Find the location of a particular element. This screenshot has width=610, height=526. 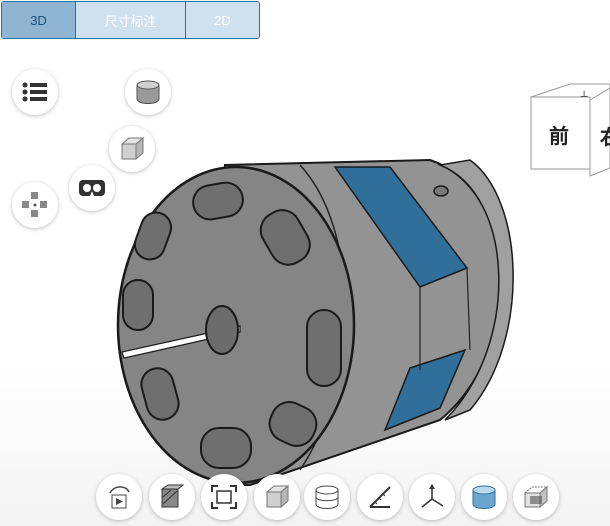

set-screw-hole is located at coordinates (441, 191).